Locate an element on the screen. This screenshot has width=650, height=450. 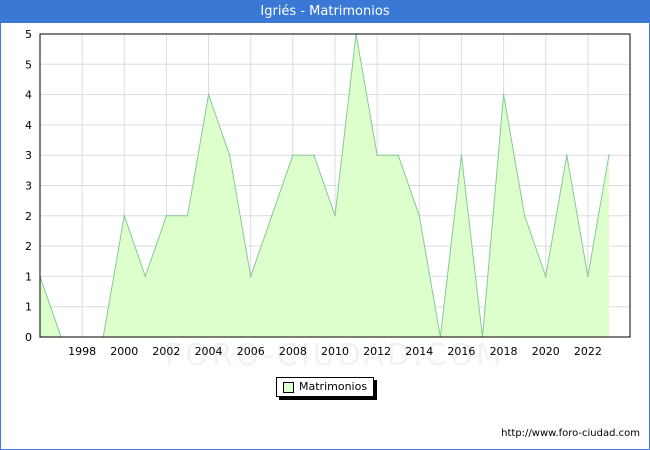
x-tick-label: 2000 is located at coordinates (124, 351).